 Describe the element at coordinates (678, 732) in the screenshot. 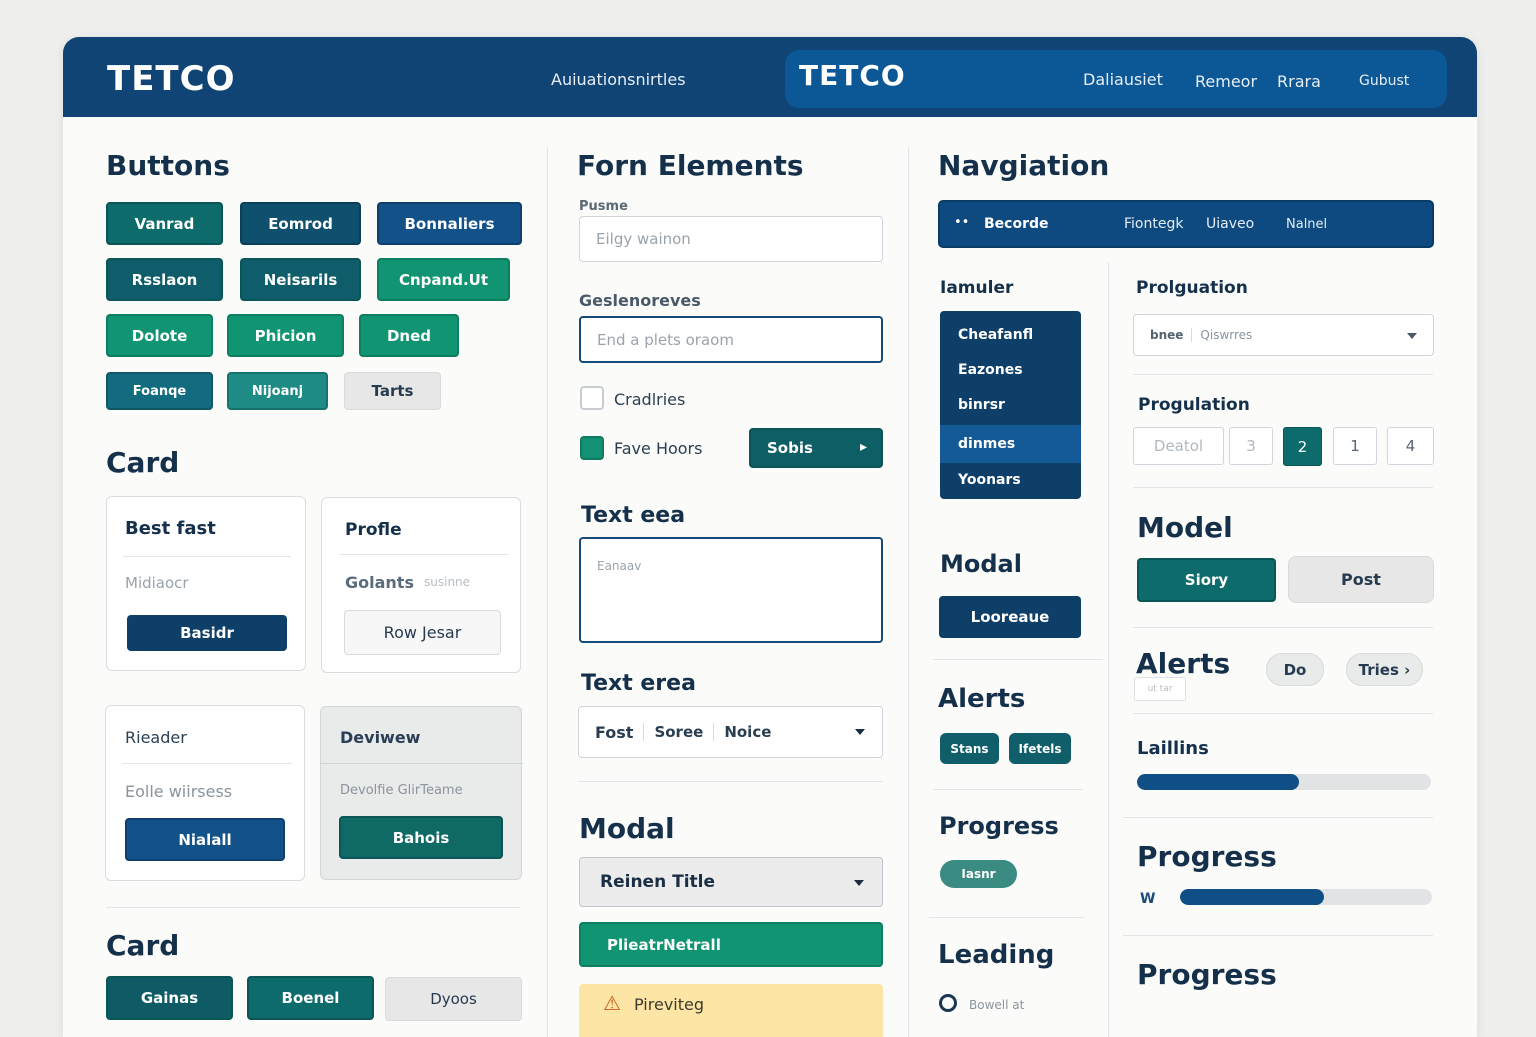

I see `select-option-2: Soree` at that location.